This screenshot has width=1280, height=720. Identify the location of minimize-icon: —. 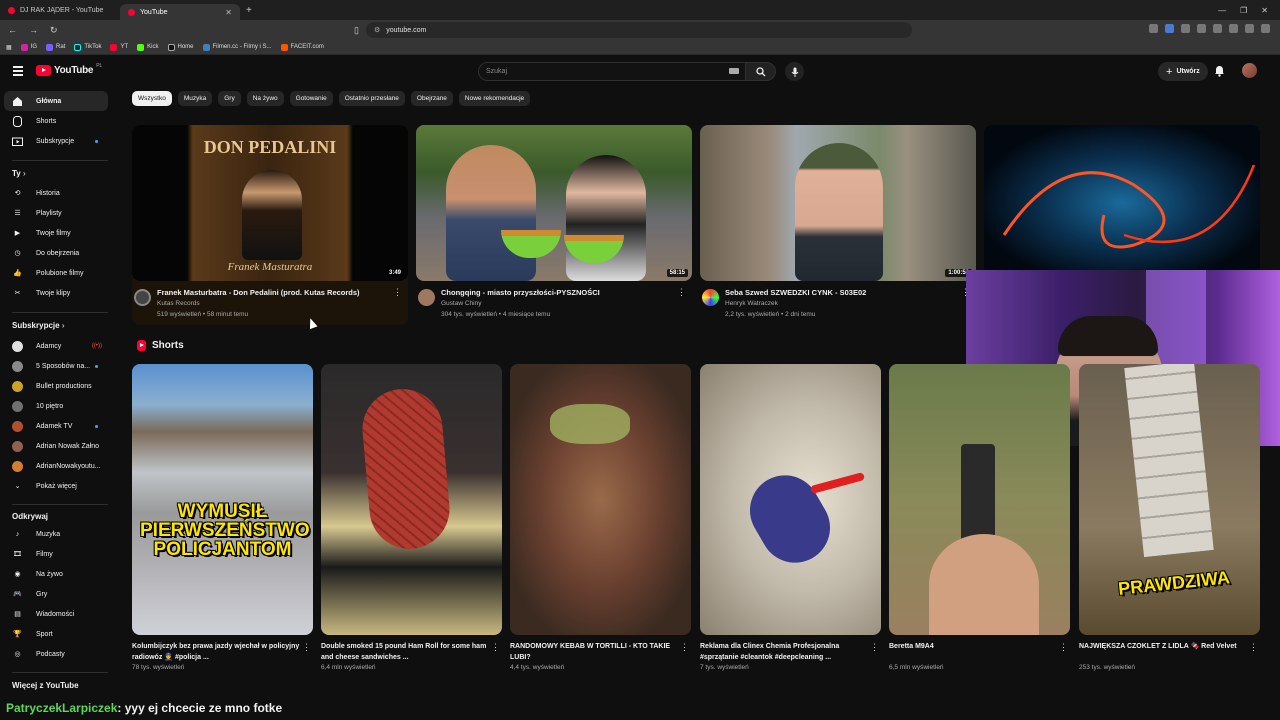
(1222, 10).